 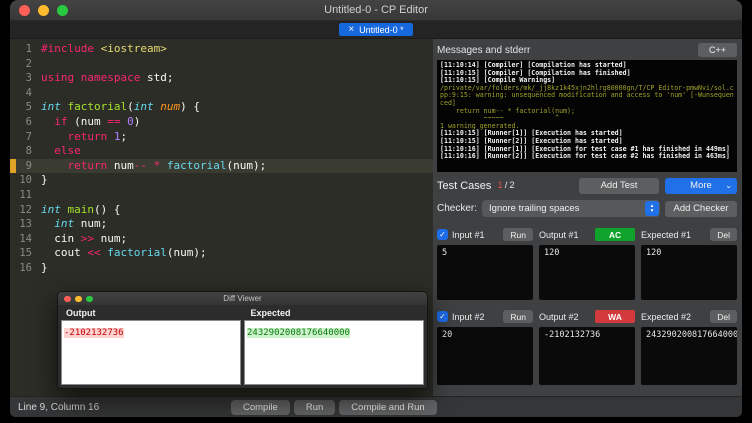 I want to click on total-count: 2, so click(x=512, y=185).